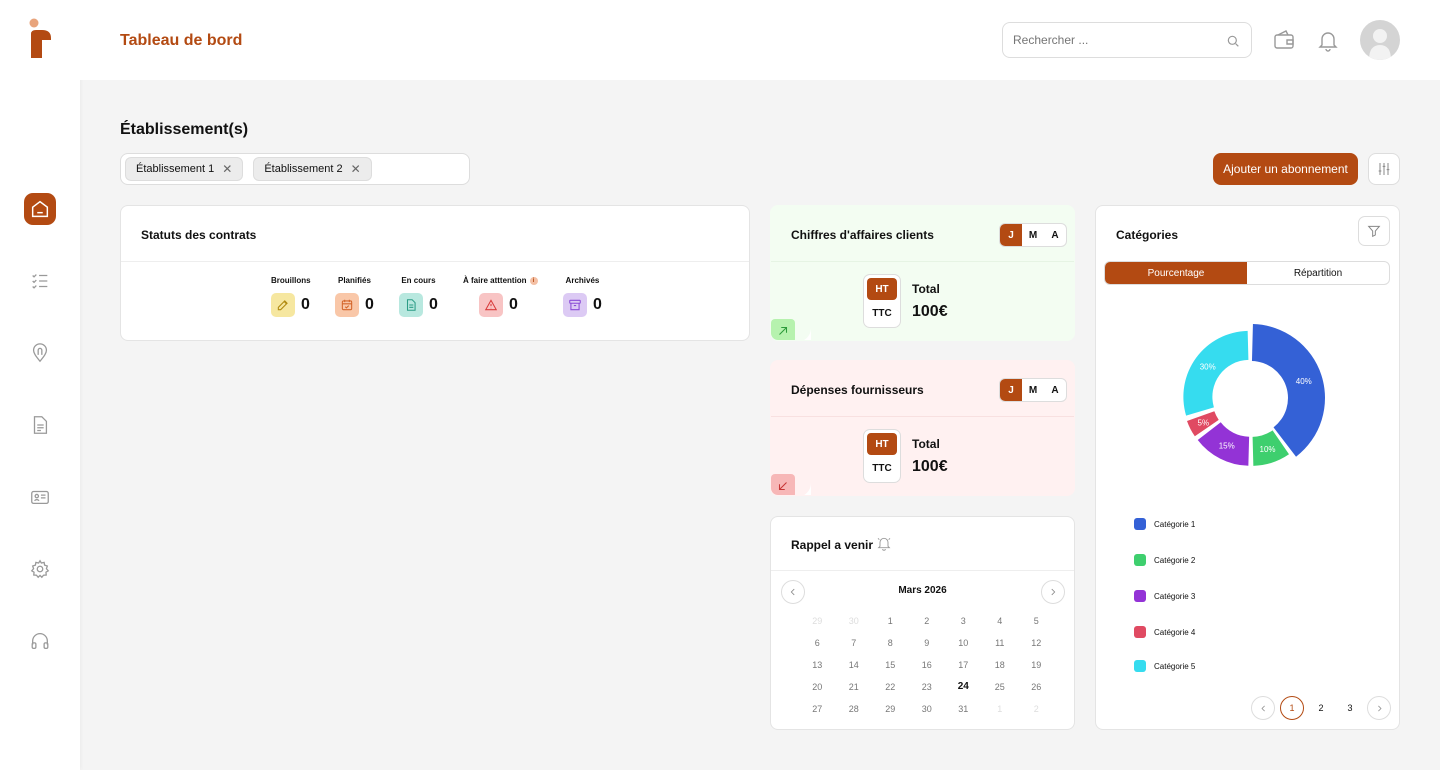 This screenshot has height=770, width=1440. What do you see at coordinates (1053, 592) in the screenshot?
I see `next-month-button` at bounding box center [1053, 592].